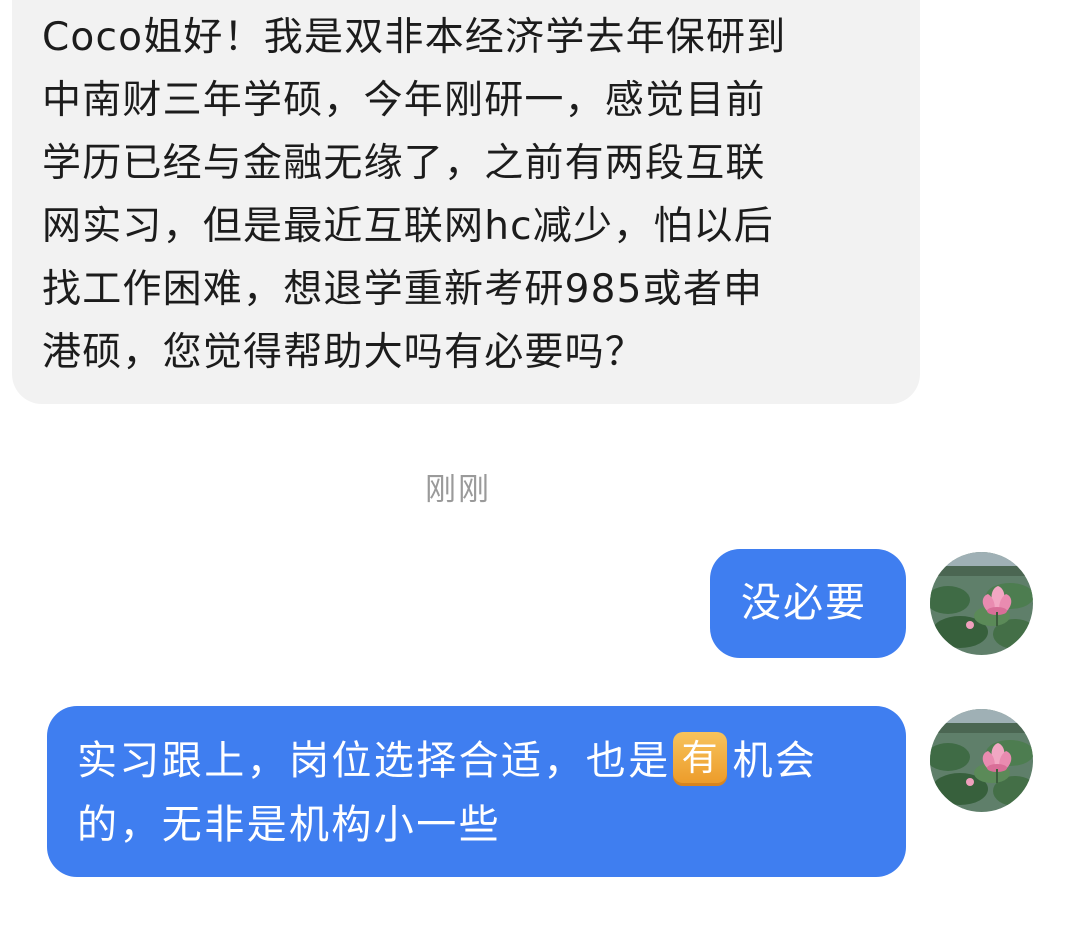  What do you see at coordinates (403, 289) in the screenshot?
I see `incoming-message-line: 找工作困难，想退学重新考研985或者申` at bounding box center [403, 289].